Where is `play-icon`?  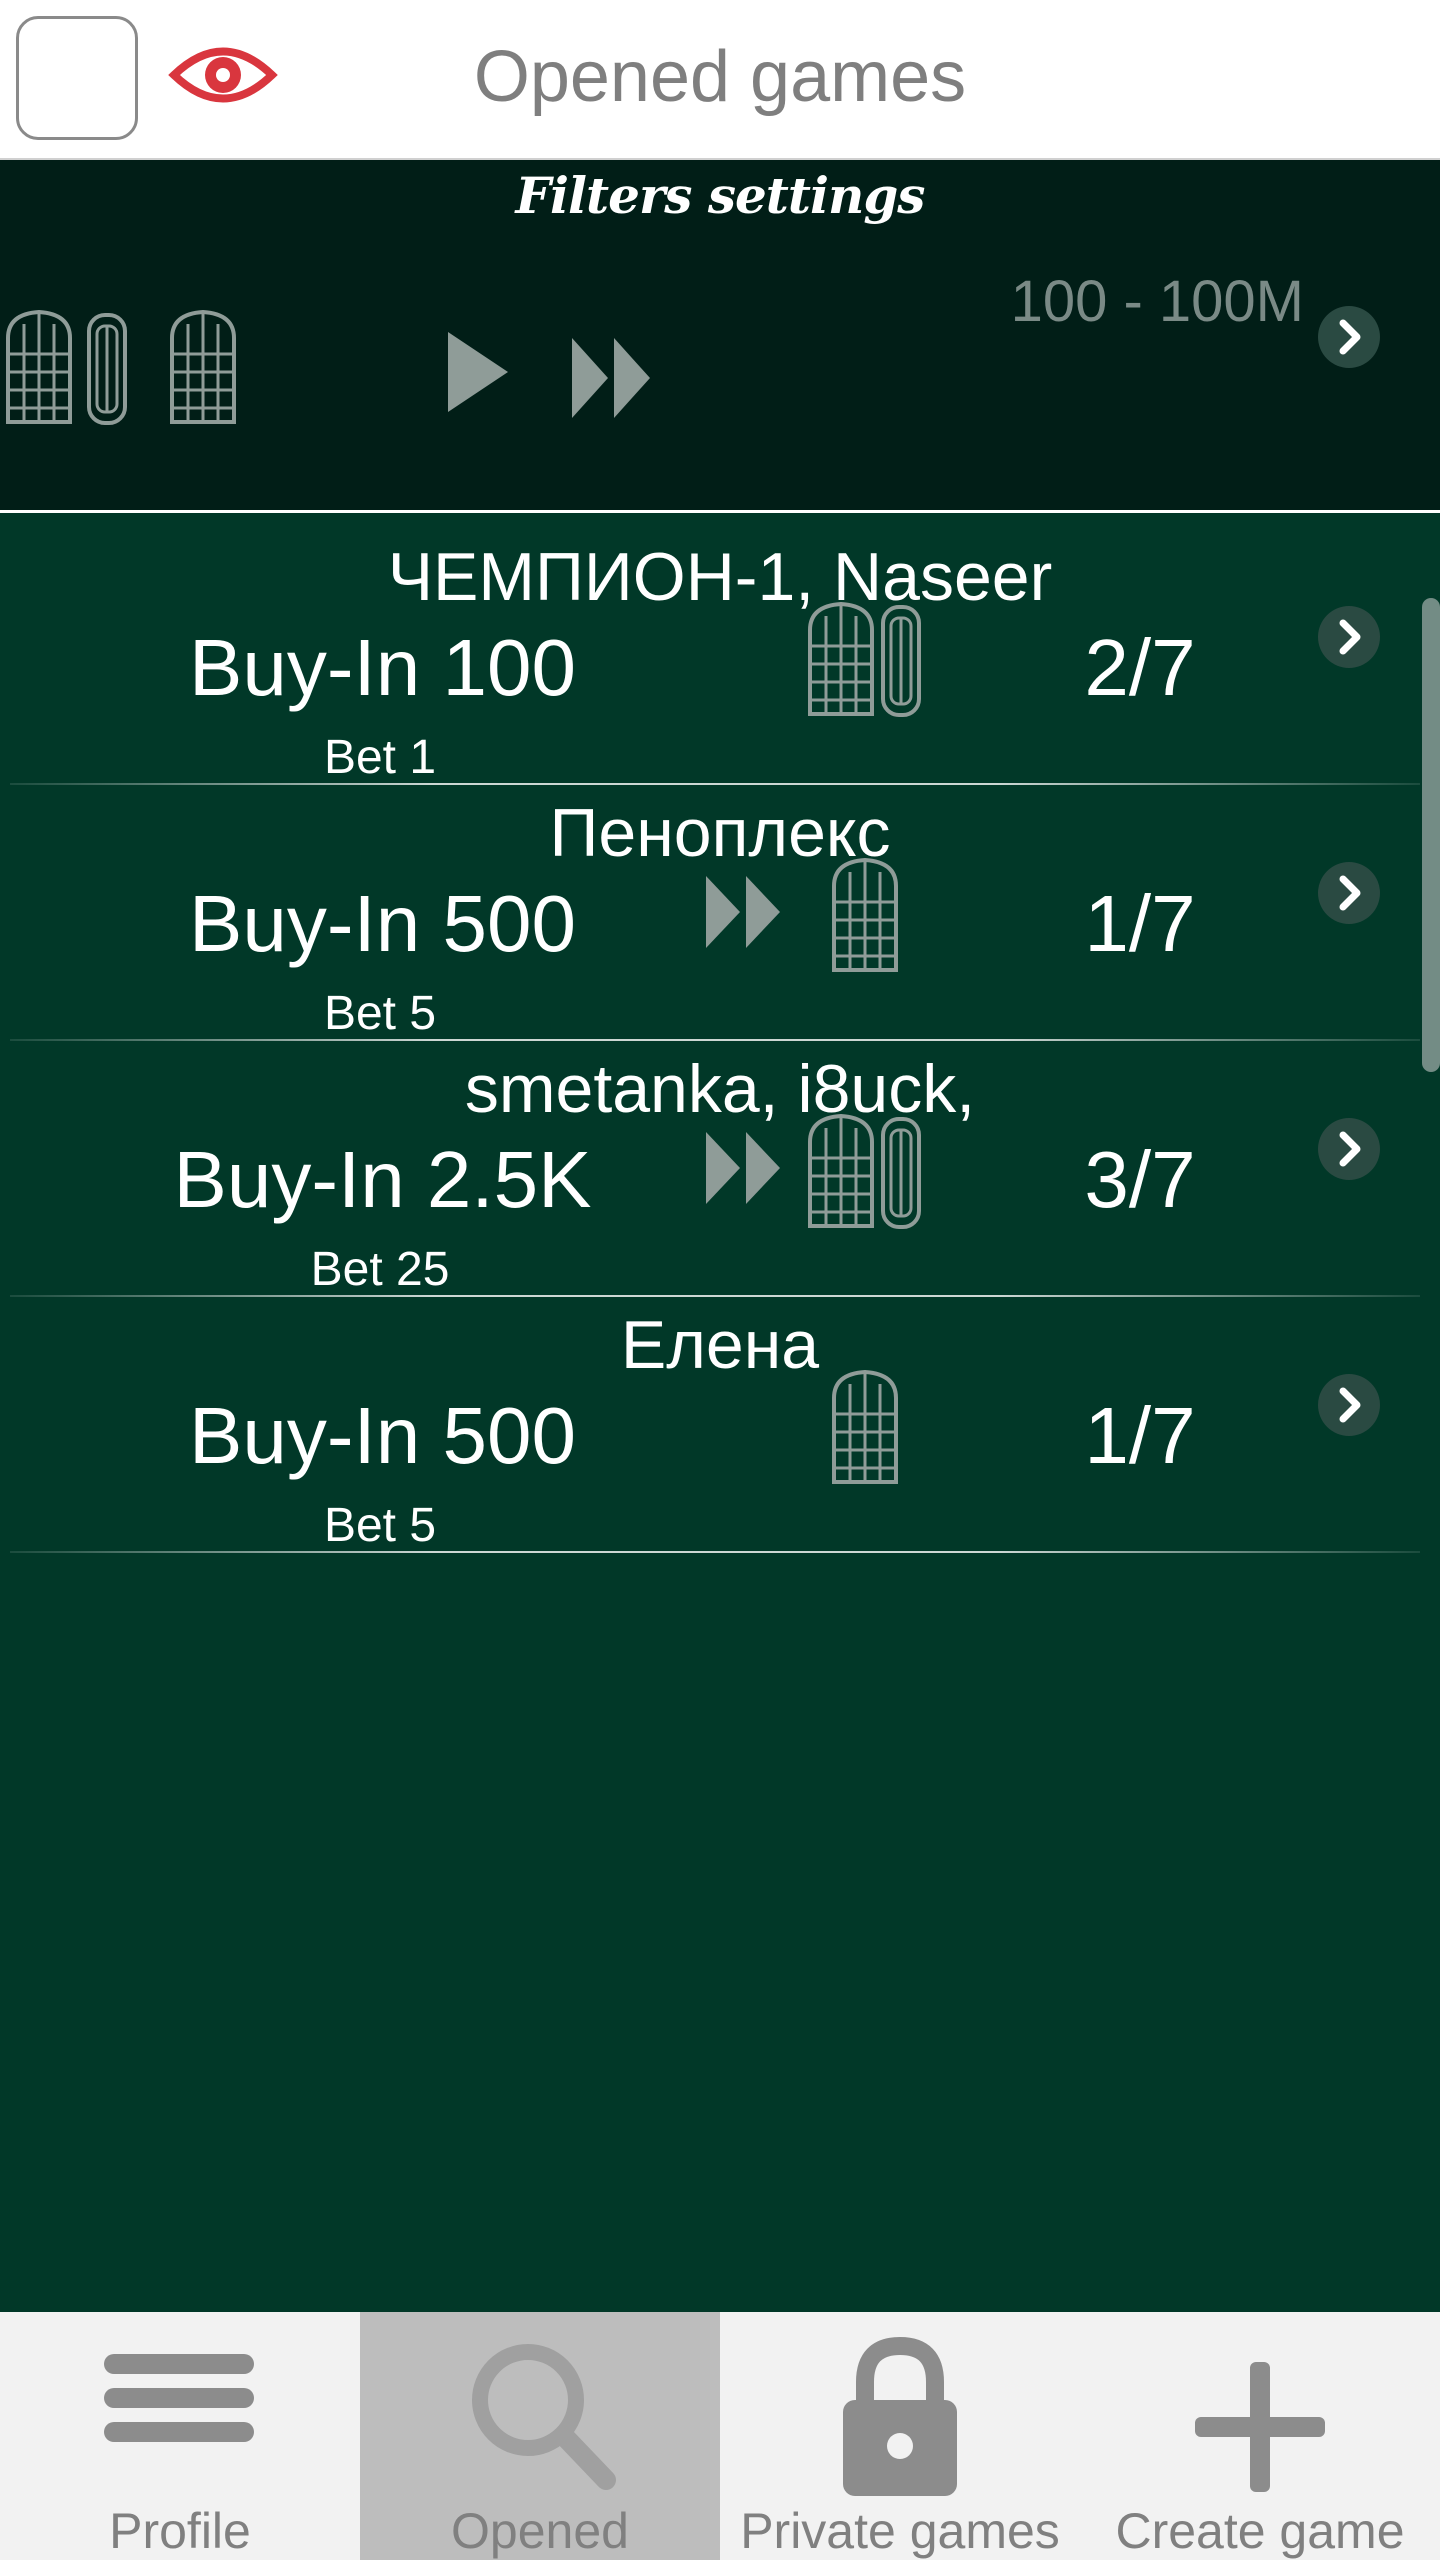
play-icon is located at coordinates (478, 372).